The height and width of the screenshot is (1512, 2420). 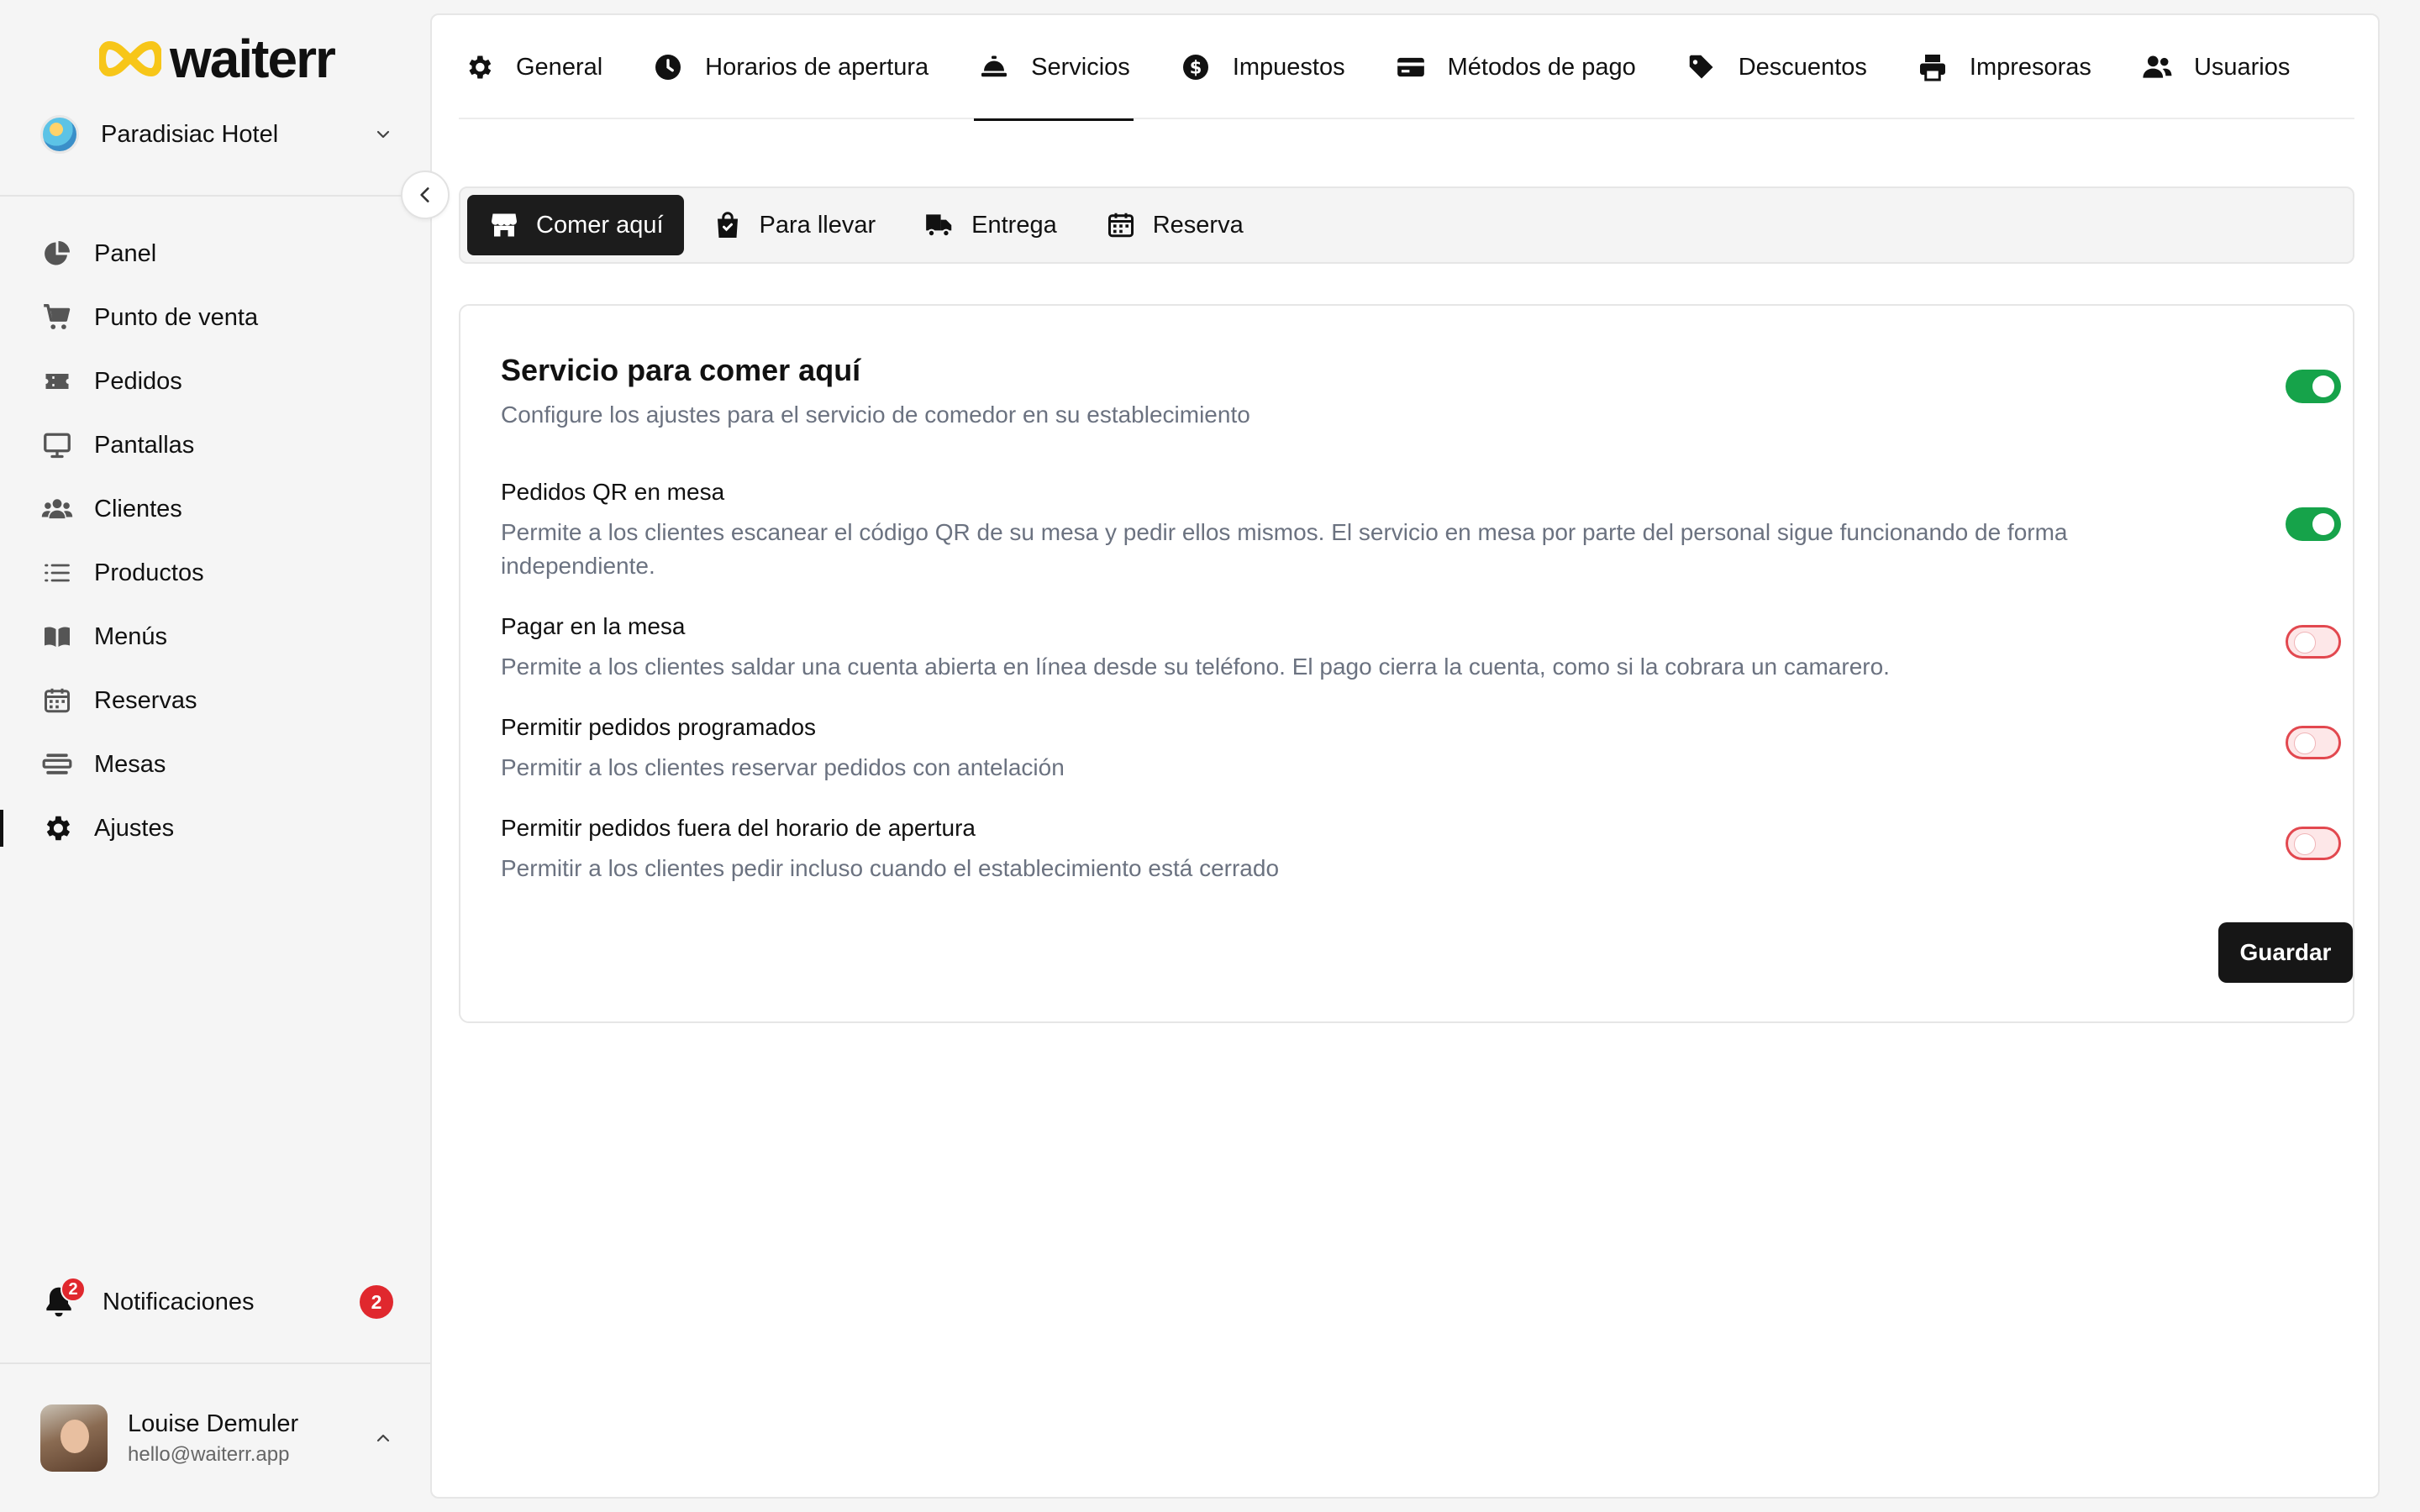 I want to click on qr-orders-toggle, so click(x=2313, y=524).